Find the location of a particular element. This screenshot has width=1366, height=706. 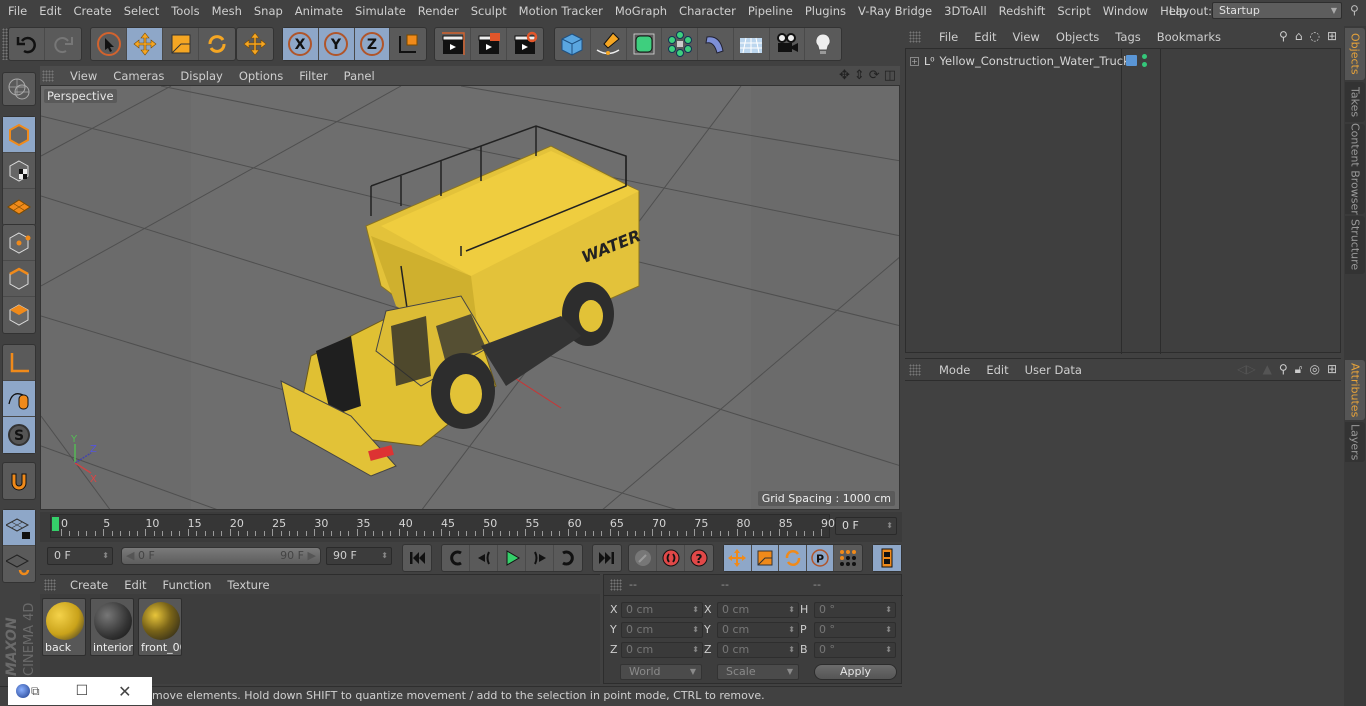

select-tool-button is located at coordinates (109, 44).